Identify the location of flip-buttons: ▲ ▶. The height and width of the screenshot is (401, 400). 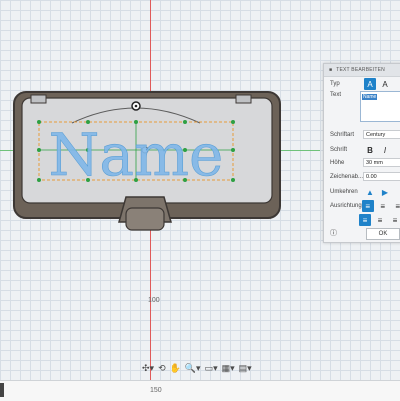
(377, 192).